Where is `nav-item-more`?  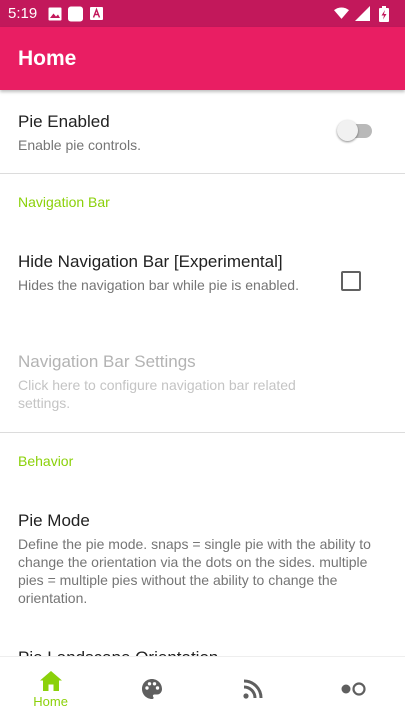
nav-item-more is located at coordinates (354, 689).